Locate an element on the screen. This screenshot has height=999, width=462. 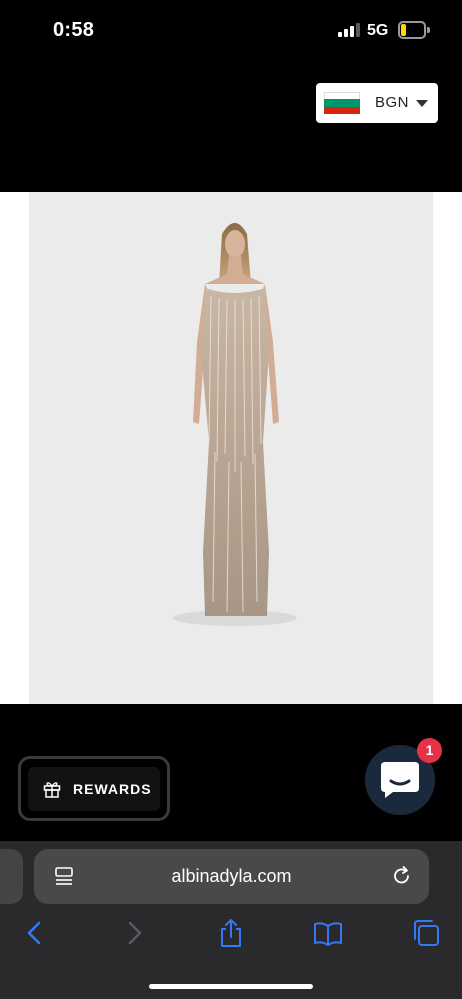
status-bar: 0:58 5G is located at coordinates (231, 31).